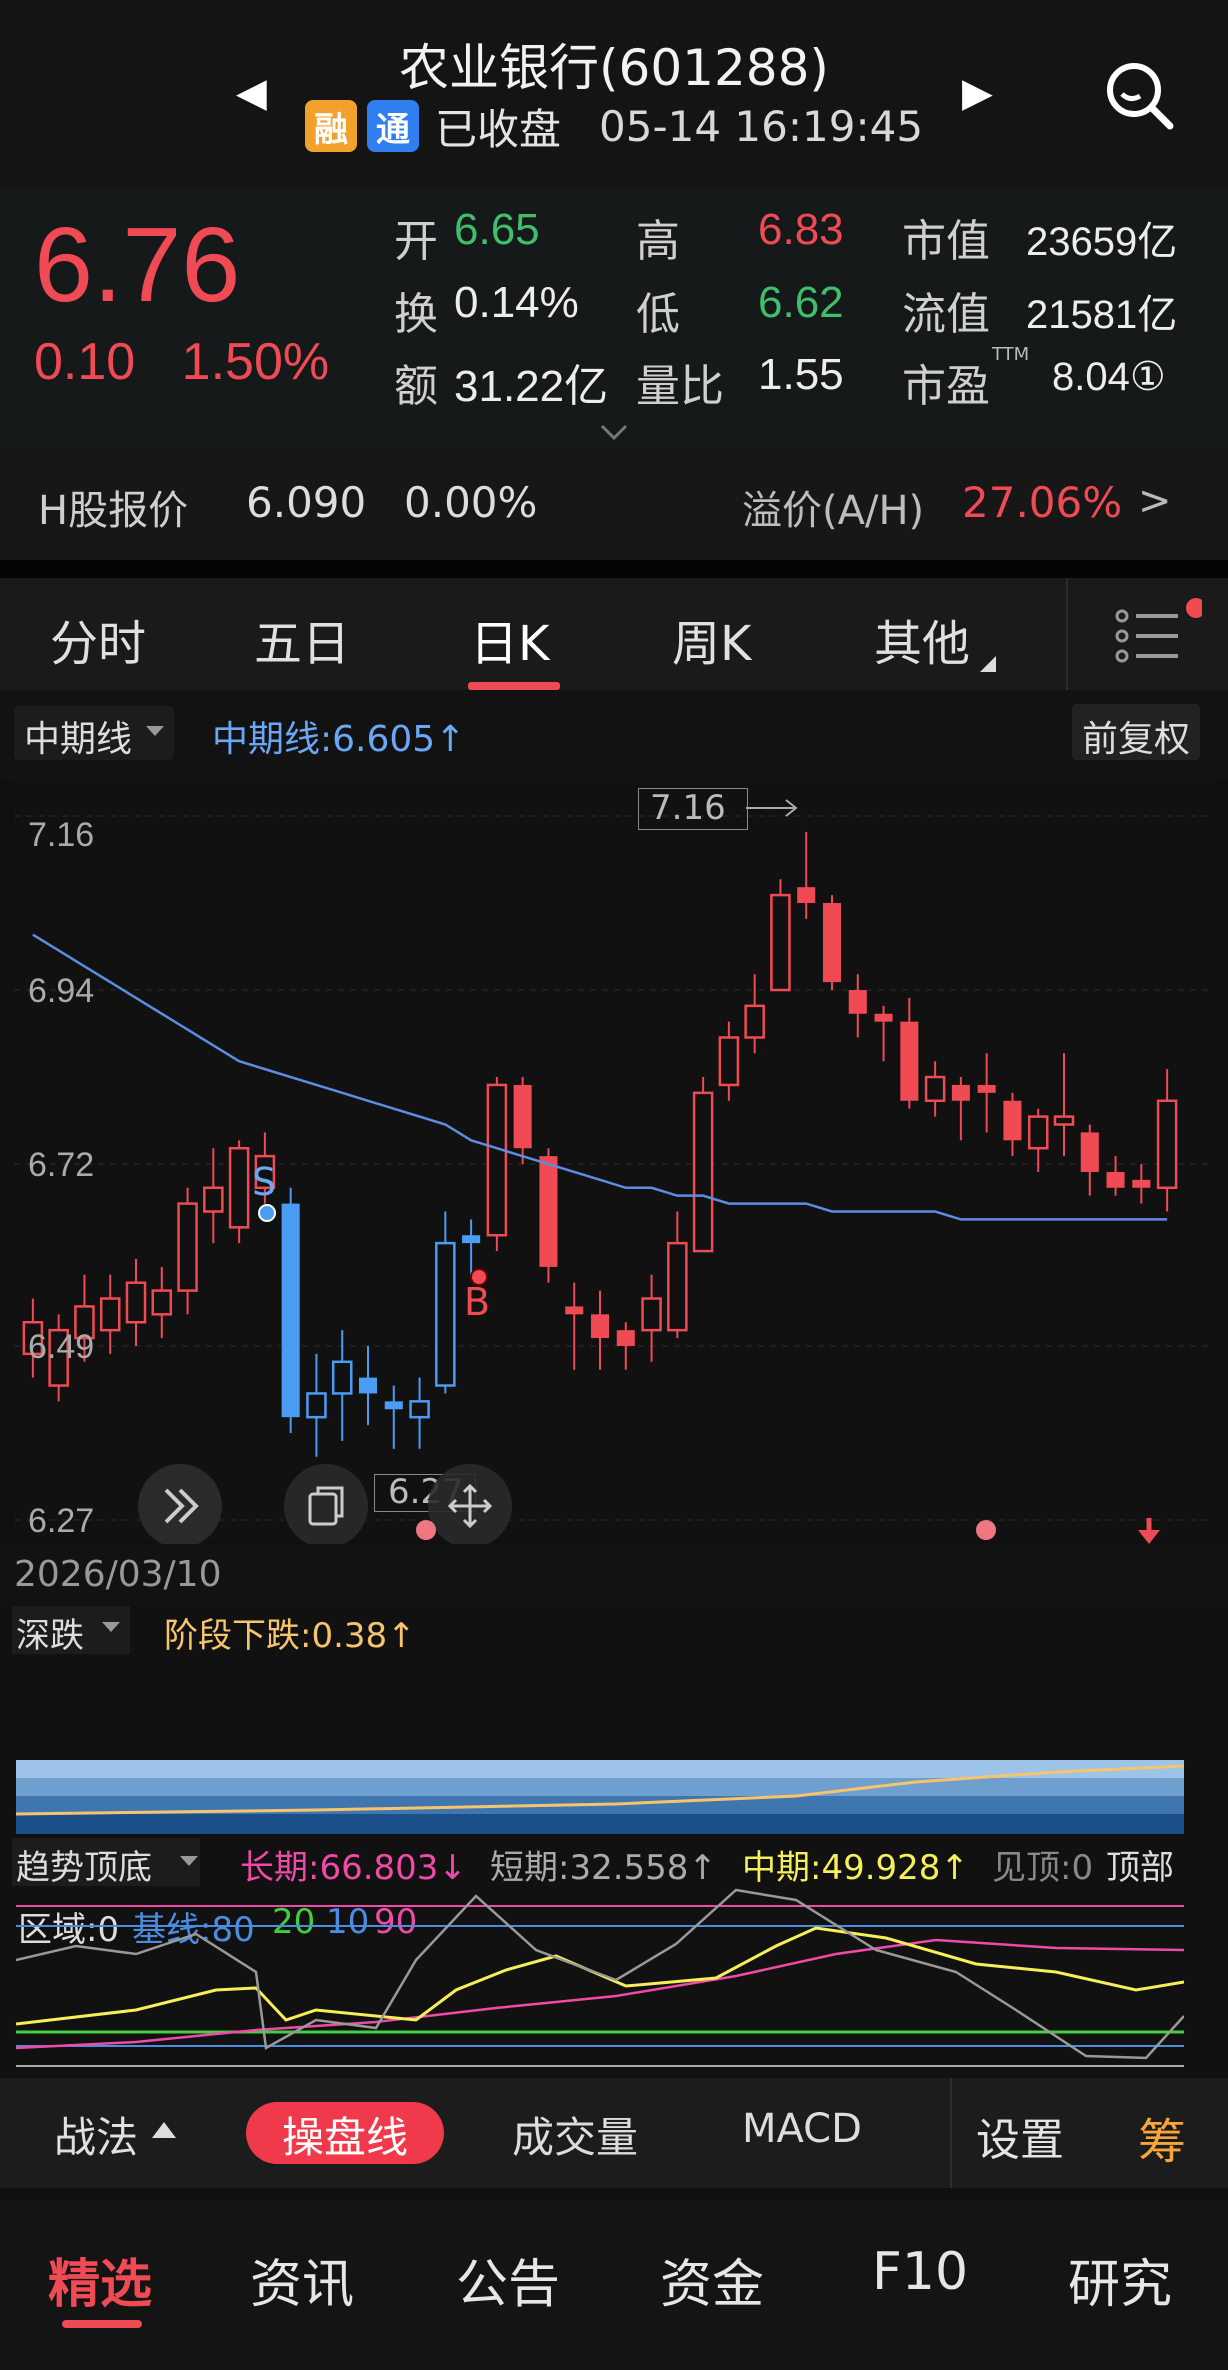 The height and width of the screenshot is (2370, 1228). Describe the element at coordinates (614, 504) in the screenshot. I see `hshare-row: H股报价 6.090 0.00% 溢价(A/H) 27.06% >` at that location.